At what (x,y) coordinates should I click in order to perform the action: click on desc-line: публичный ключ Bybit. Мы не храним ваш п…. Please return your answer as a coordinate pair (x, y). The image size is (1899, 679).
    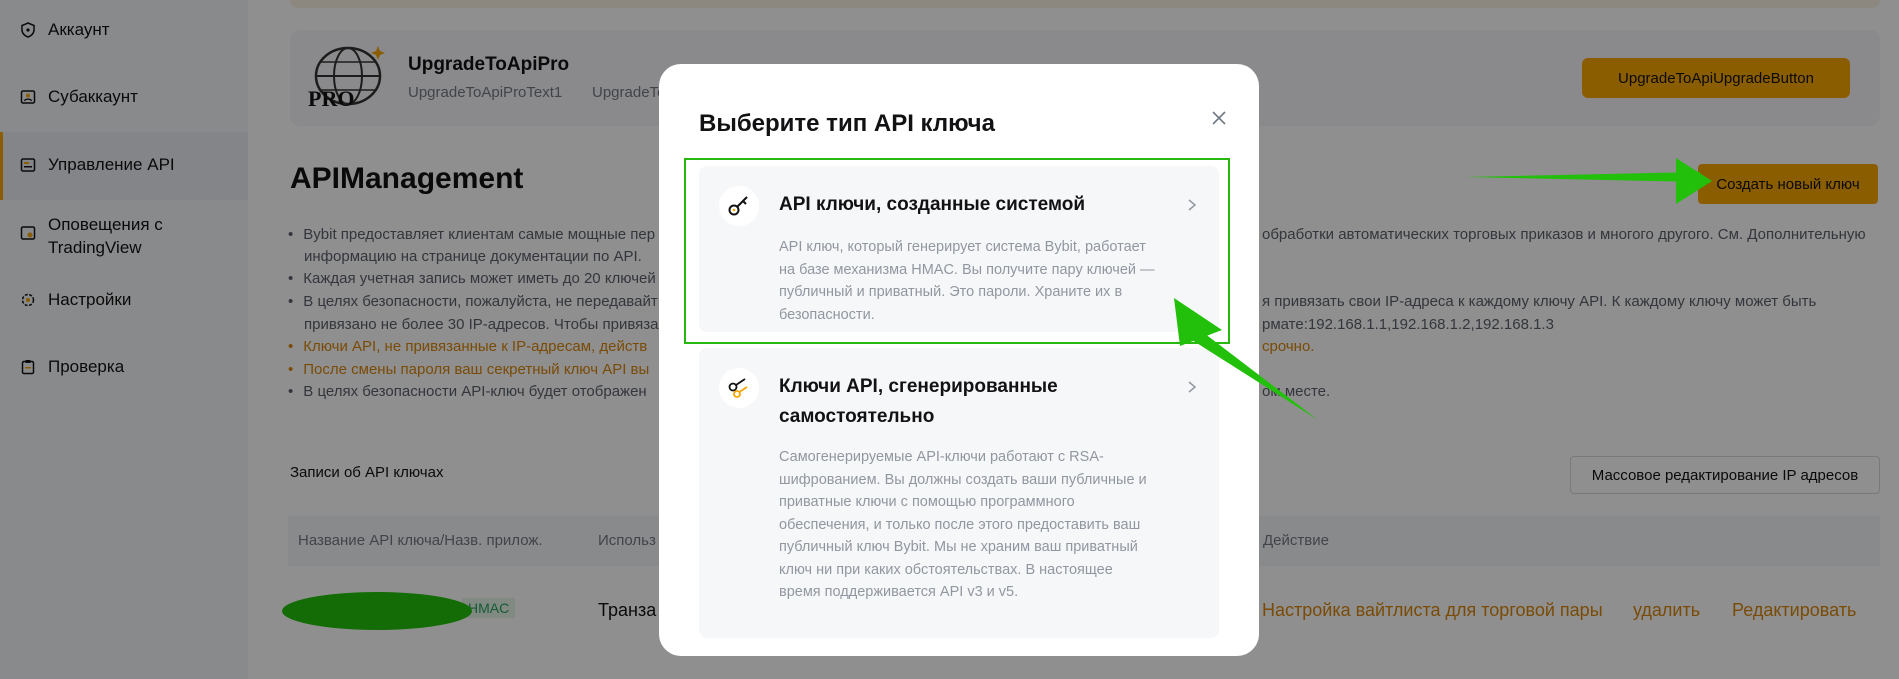
    Looking at the image, I should click on (958, 547).